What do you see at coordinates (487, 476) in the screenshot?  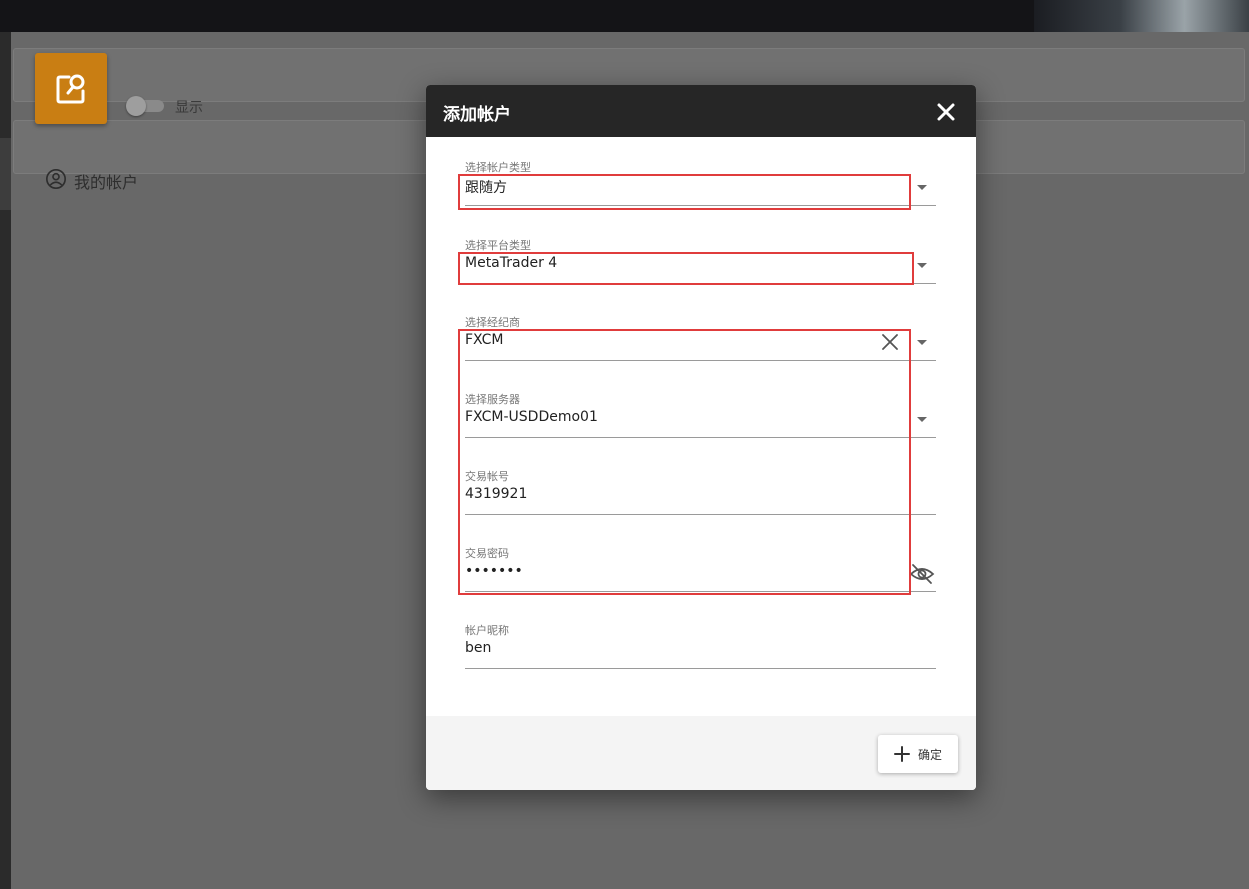 I see `trade-account-label: 交易帐号` at bounding box center [487, 476].